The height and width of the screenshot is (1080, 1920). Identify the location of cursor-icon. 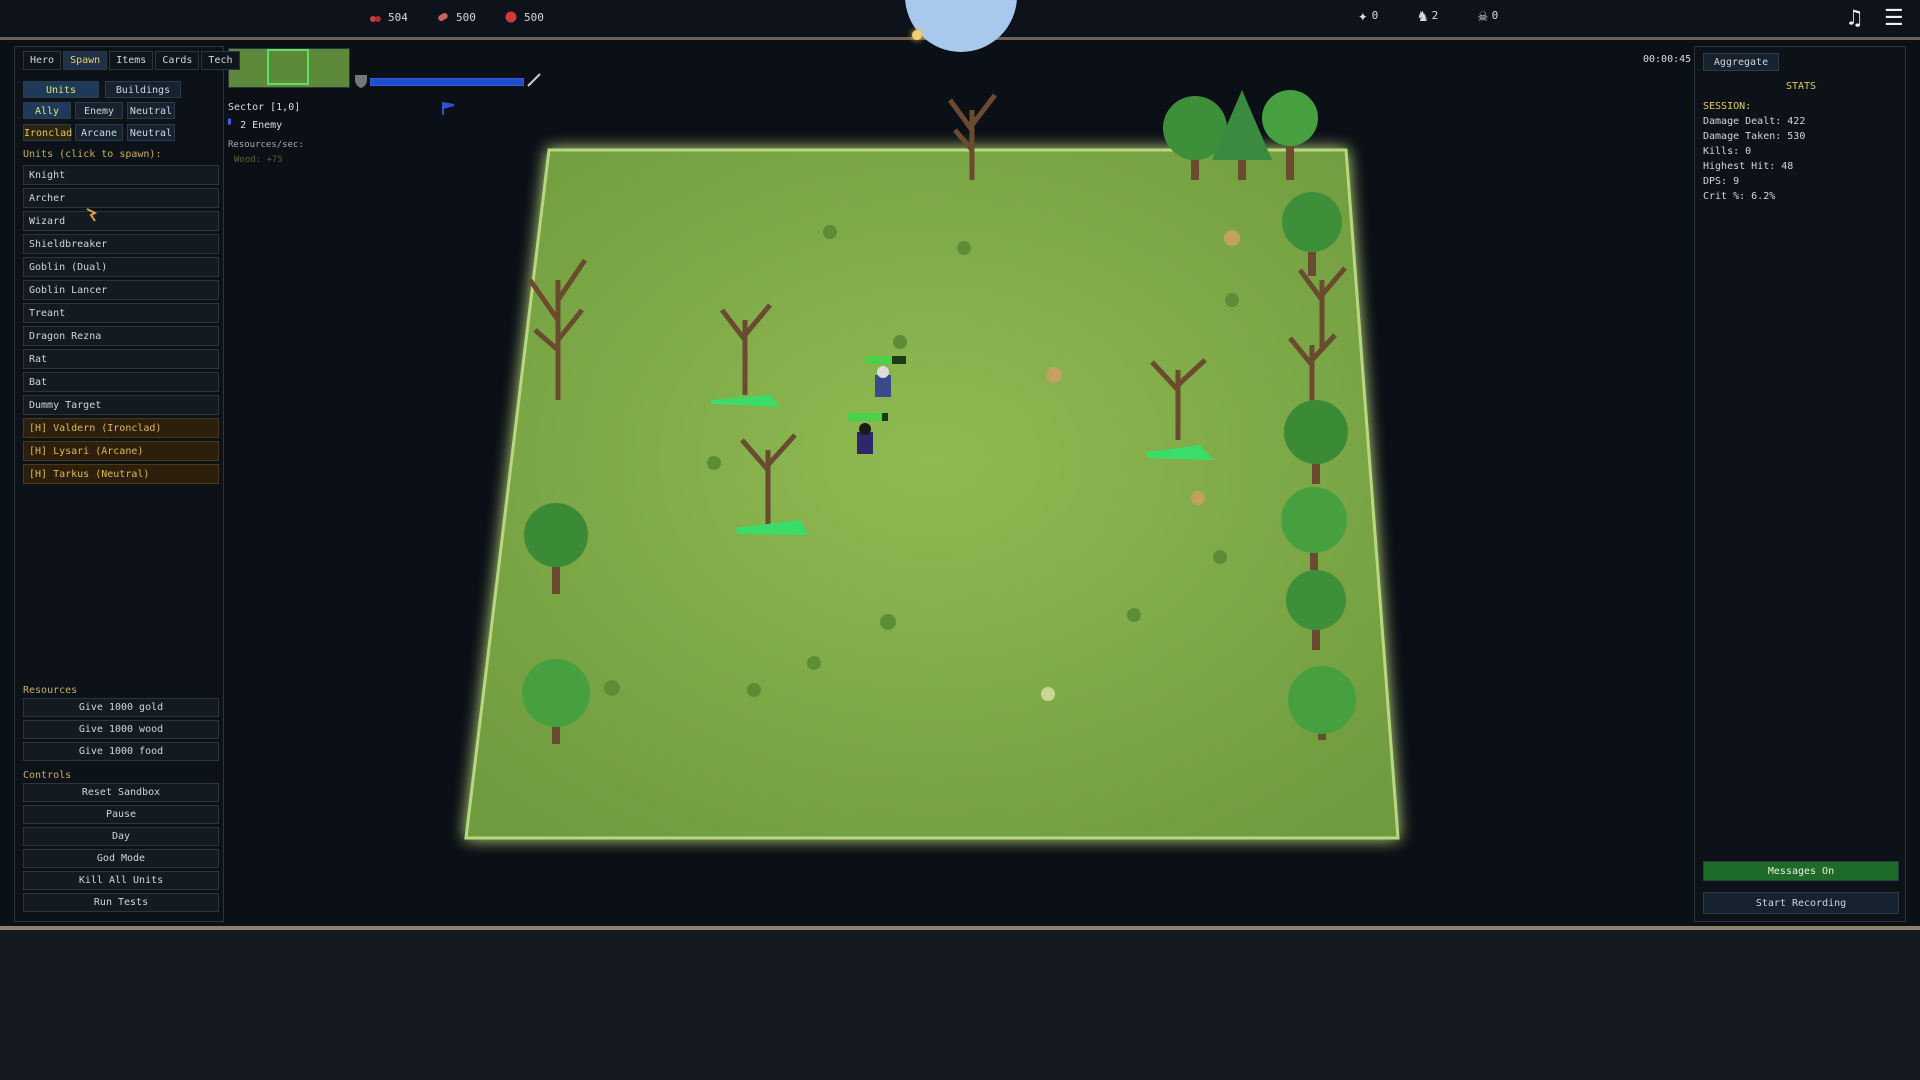
(92, 215).